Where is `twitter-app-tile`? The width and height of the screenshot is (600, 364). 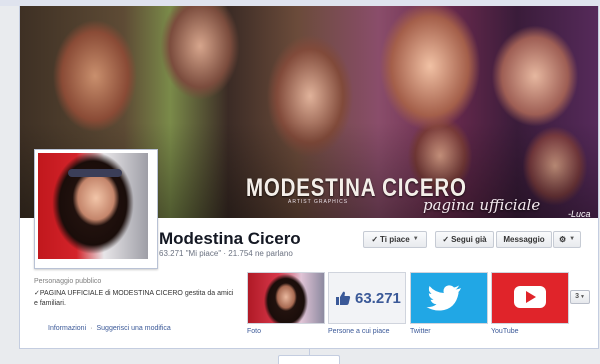
twitter-app-tile is located at coordinates (449, 298).